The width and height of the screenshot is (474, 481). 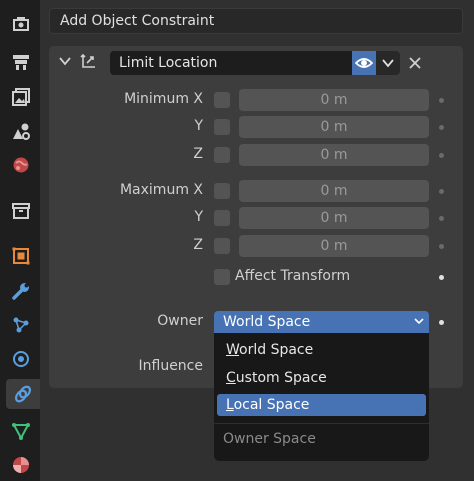 I want to click on minimum-z-checkbox, so click(x=222, y=155).